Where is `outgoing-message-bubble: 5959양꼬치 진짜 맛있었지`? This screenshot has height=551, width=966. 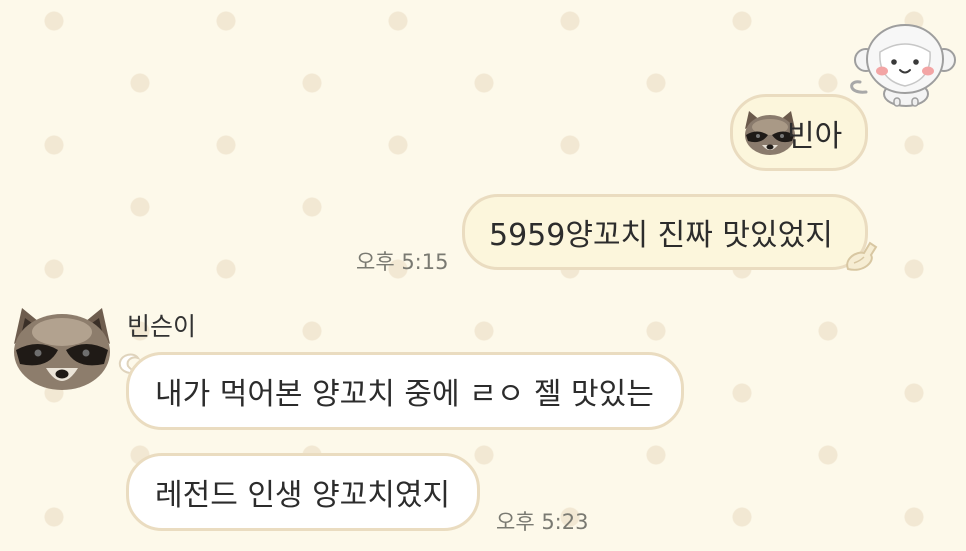 outgoing-message-bubble: 5959양꼬치 진짜 맛있었지 is located at coordinates (665, 232).